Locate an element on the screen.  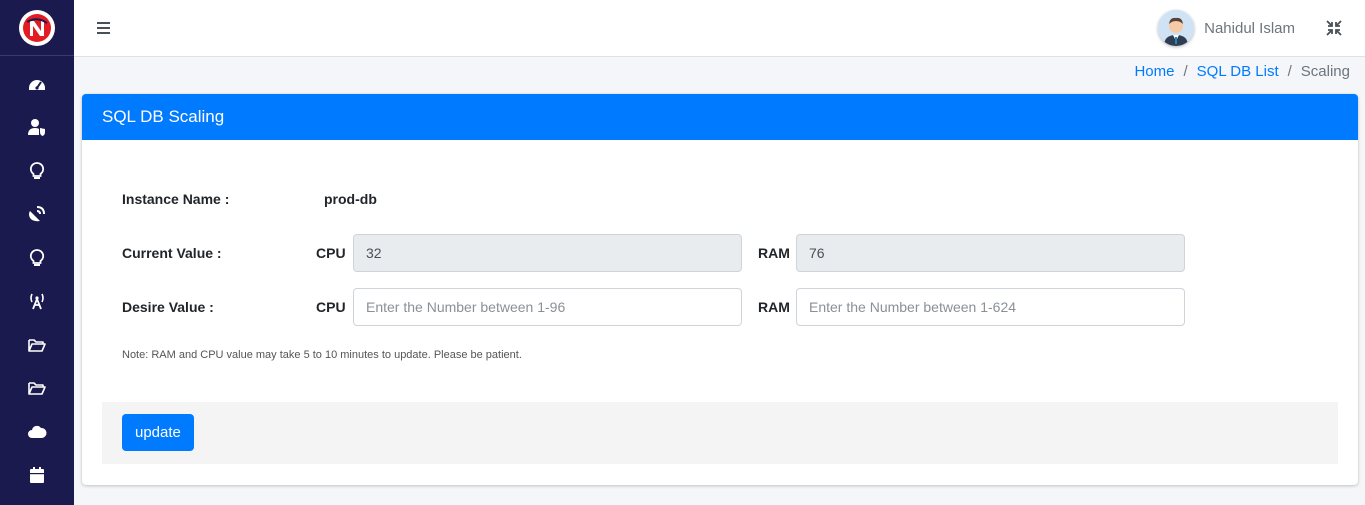
sidebar-item-users is located at coordinates (37, 128).